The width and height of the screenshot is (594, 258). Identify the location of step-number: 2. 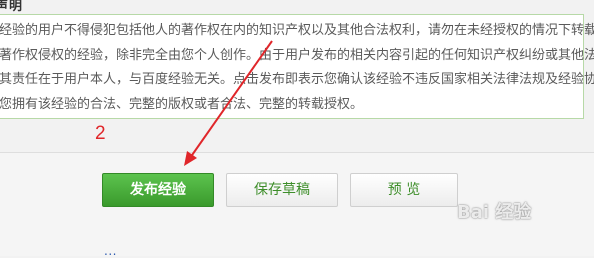
(100, 133).